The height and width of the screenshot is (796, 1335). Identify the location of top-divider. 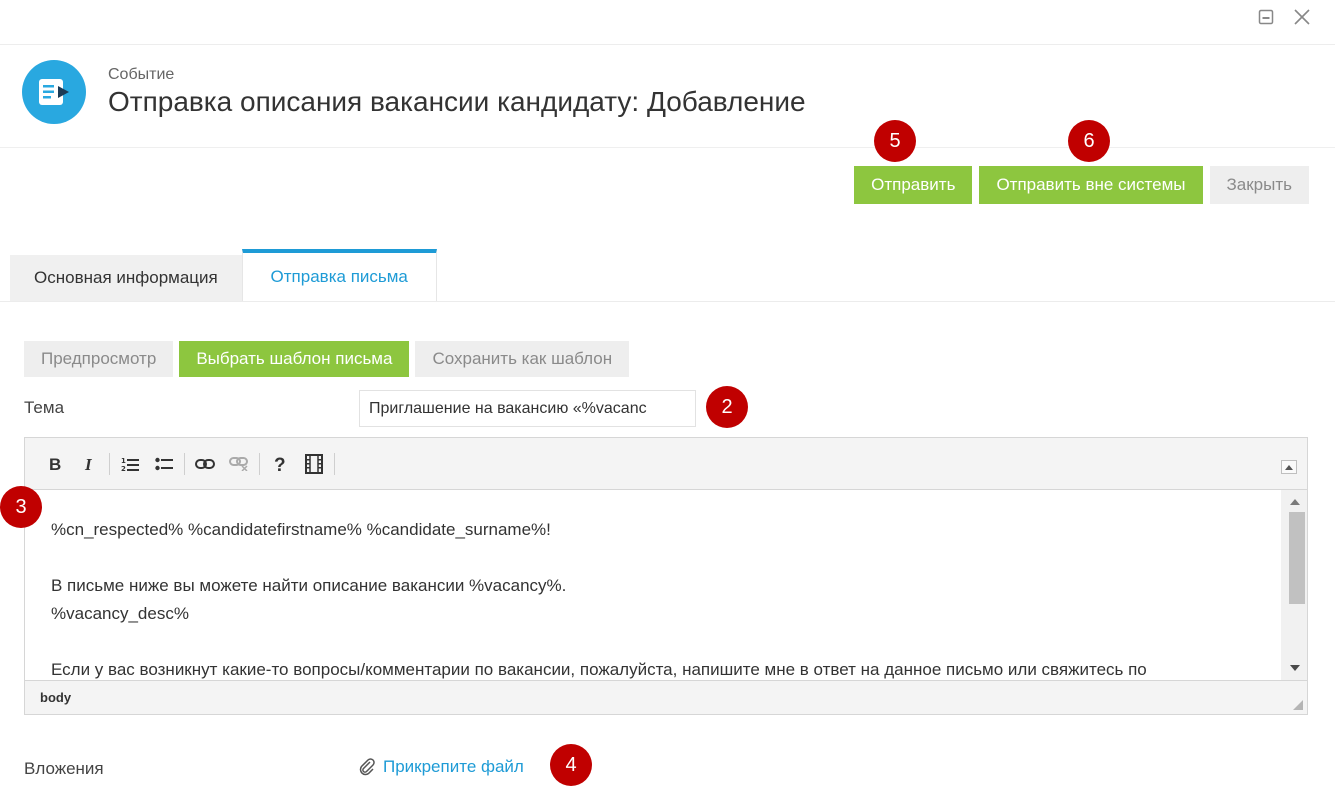
(667, 44).